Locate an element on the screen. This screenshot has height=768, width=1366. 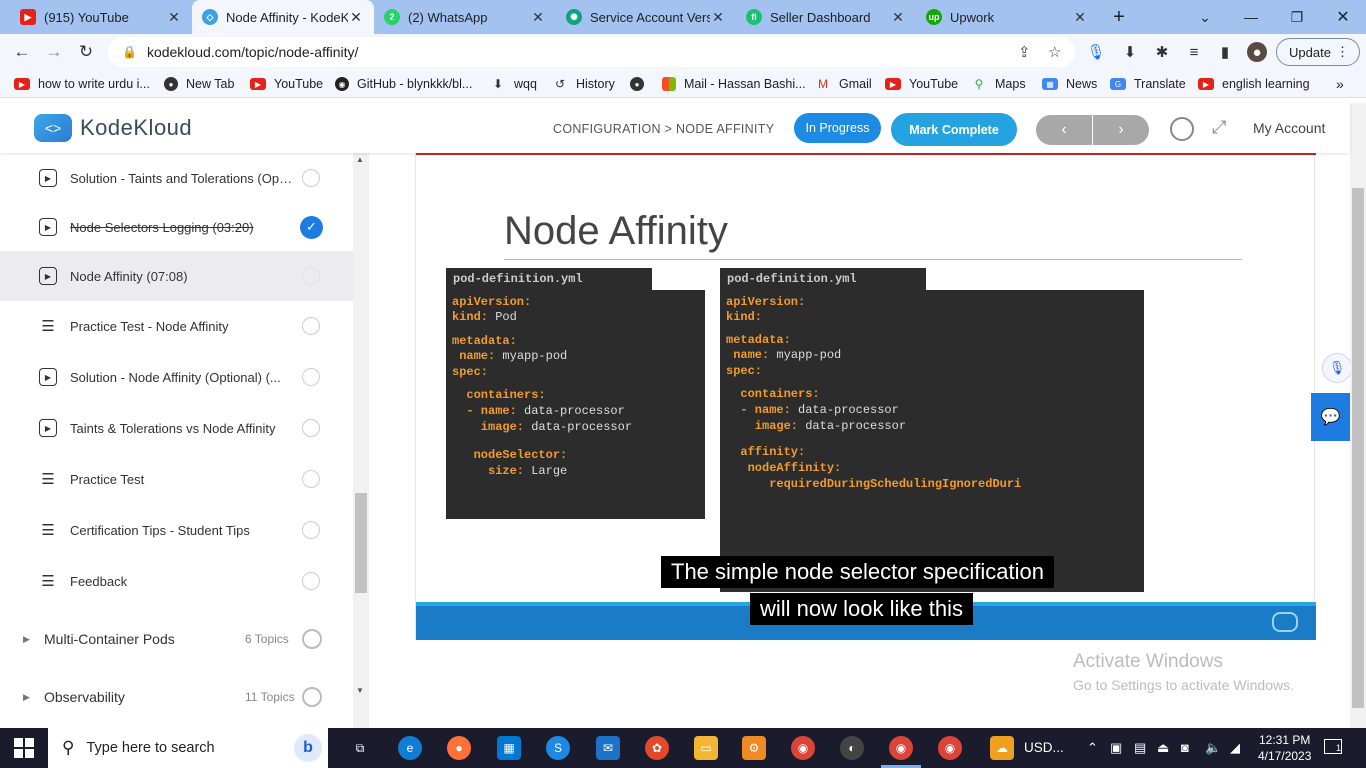
section-observability: ▶ Observability 11 Topics is located at coordinates (176, 697).